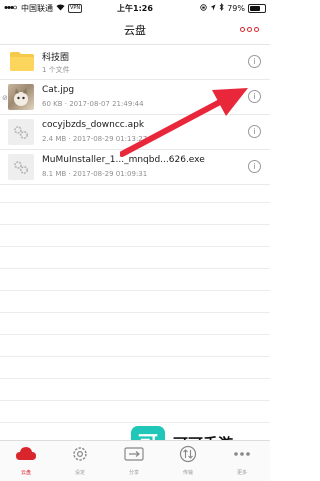 The image size is (320, 481). What do you see at coordinates (203, 8) in the screenshot?
I see `orientation-lock-icon` at bounding box center [203, 8].